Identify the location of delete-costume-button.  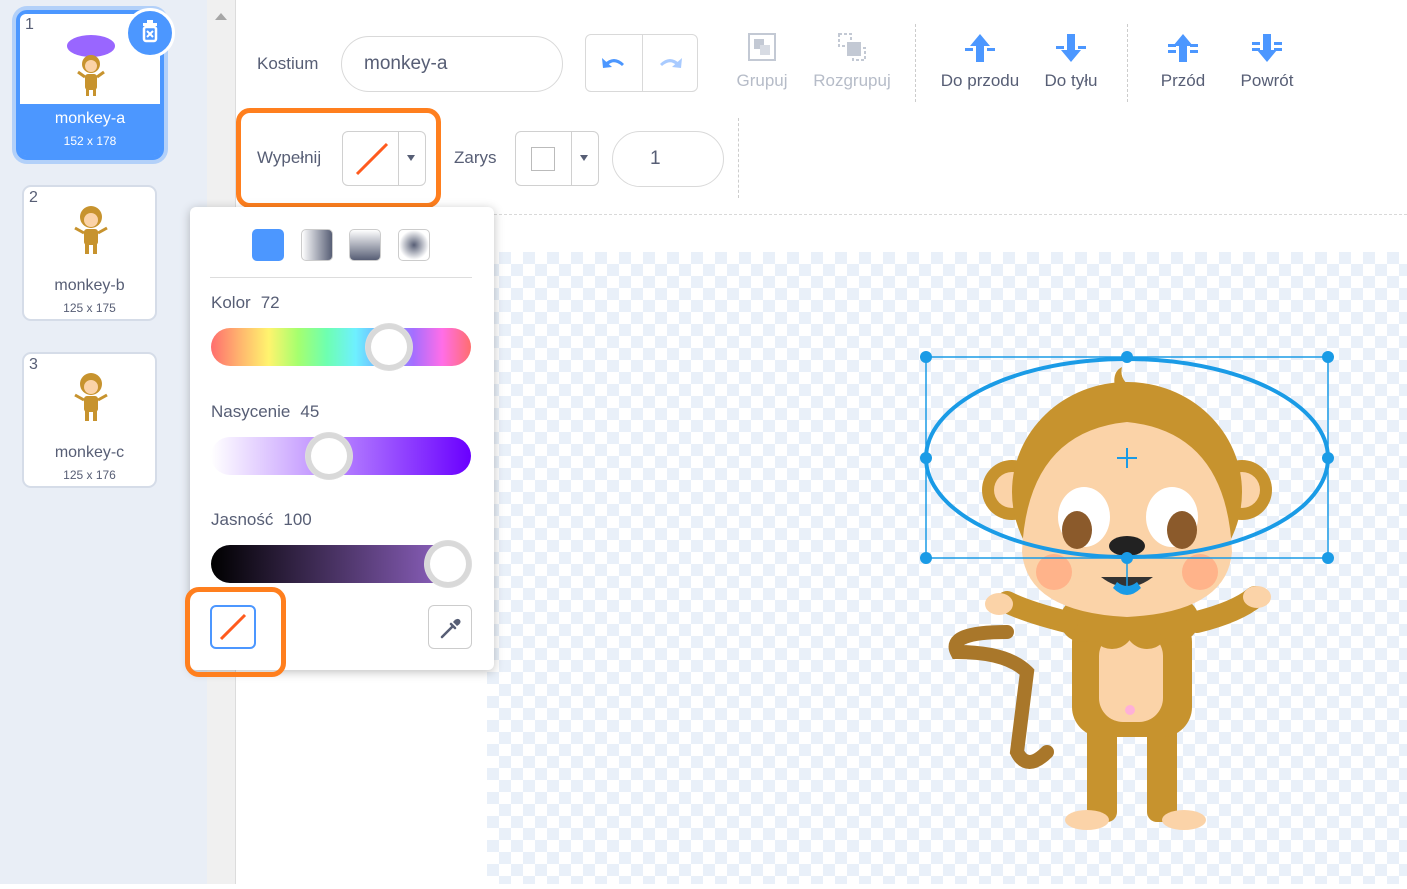
(150, 33).